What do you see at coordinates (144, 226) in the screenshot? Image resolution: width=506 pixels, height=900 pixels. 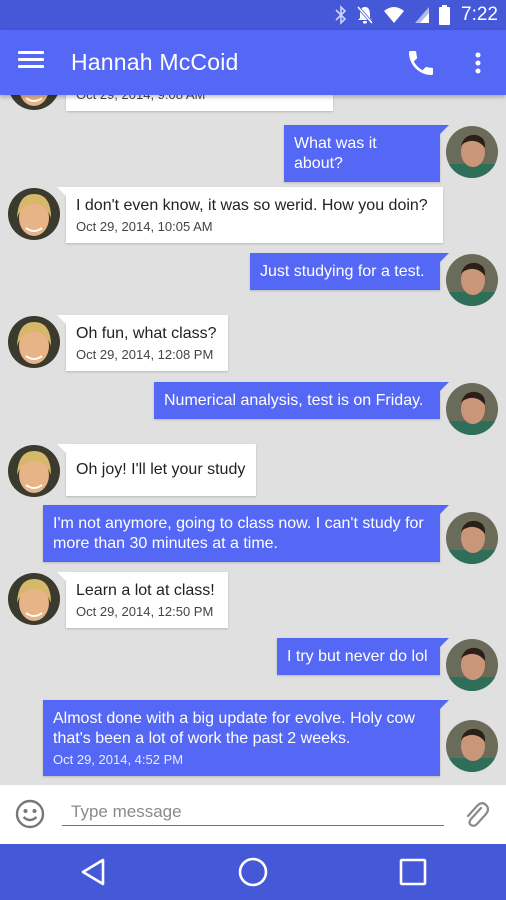 I see `message-timestamp: Oct 29, 2014, 10:05 AM` at bounding box center [144, 226].